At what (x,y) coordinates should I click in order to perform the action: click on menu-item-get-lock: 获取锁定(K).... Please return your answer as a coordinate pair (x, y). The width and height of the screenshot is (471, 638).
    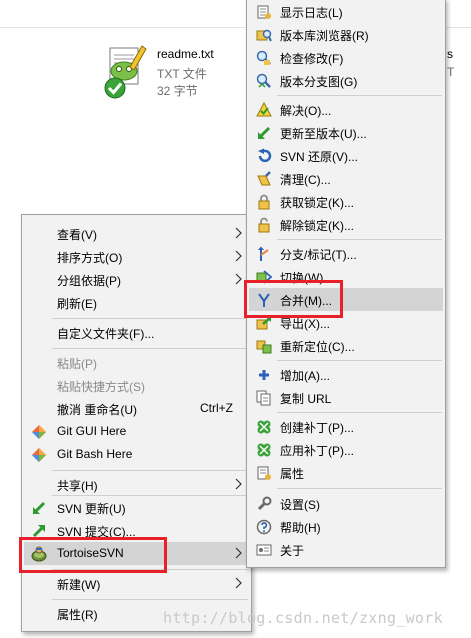
    Looking at the image, I should click on (346, 201).